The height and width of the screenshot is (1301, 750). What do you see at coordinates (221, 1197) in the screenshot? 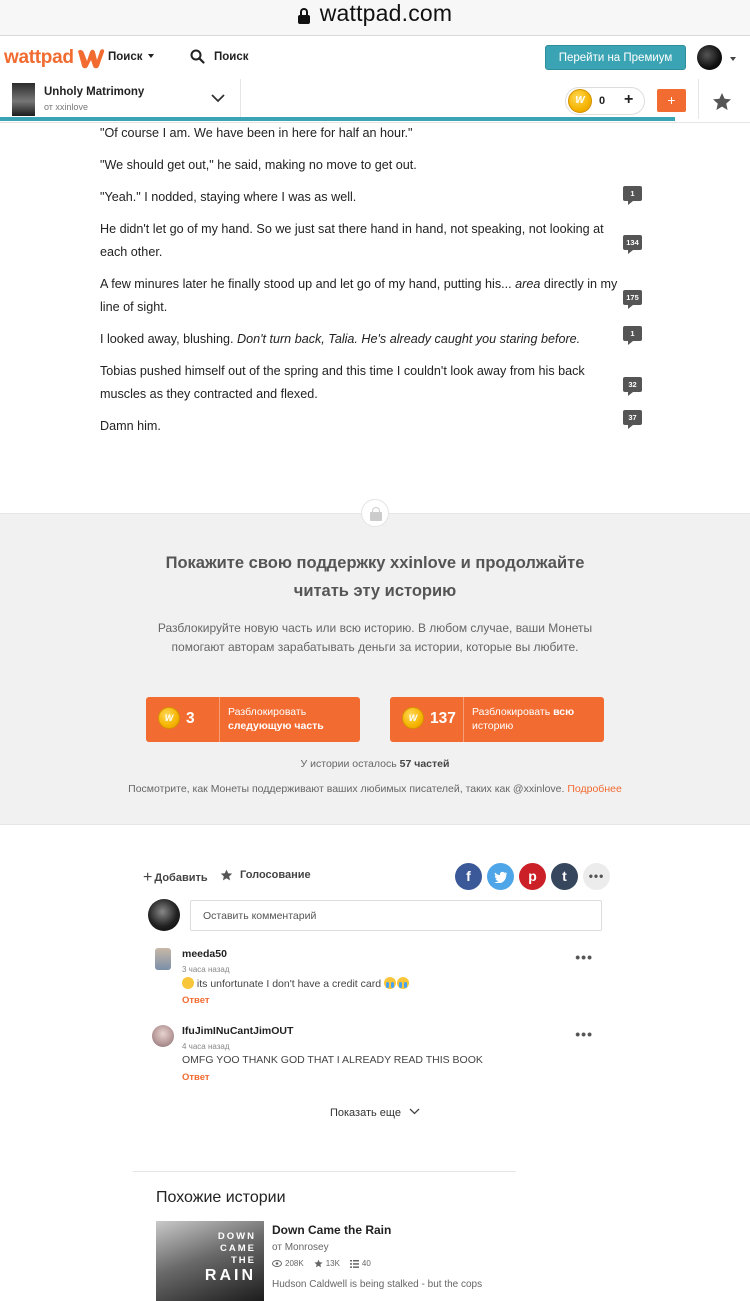
I see `similar-stories-heading: Похожие истории` at bounding box center [221, 1197].